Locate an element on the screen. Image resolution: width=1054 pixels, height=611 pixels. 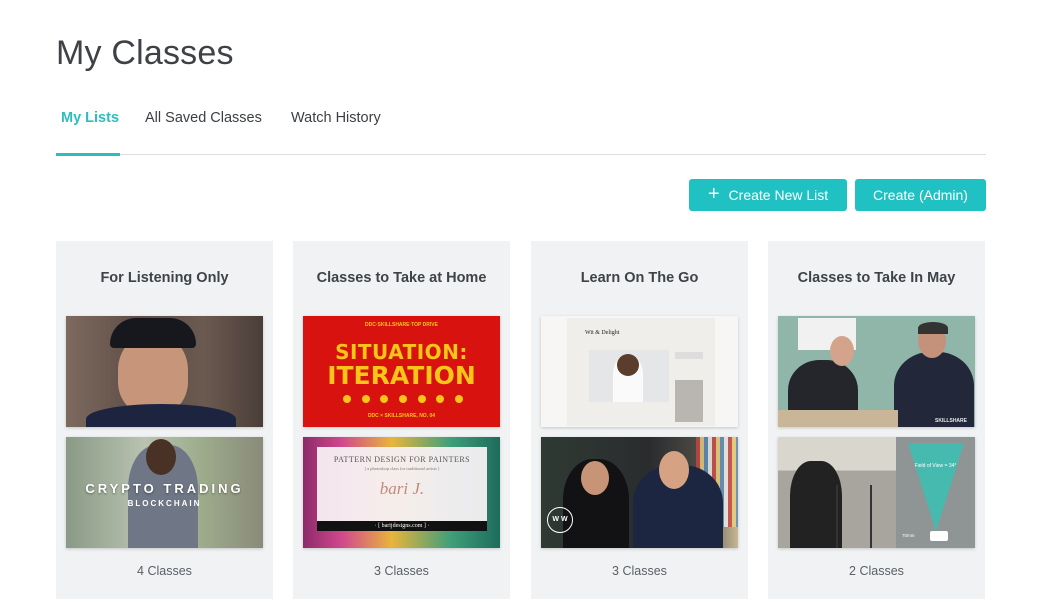
thumbnail-caption: Field of View = 34° is located at coordinates (935, 466).